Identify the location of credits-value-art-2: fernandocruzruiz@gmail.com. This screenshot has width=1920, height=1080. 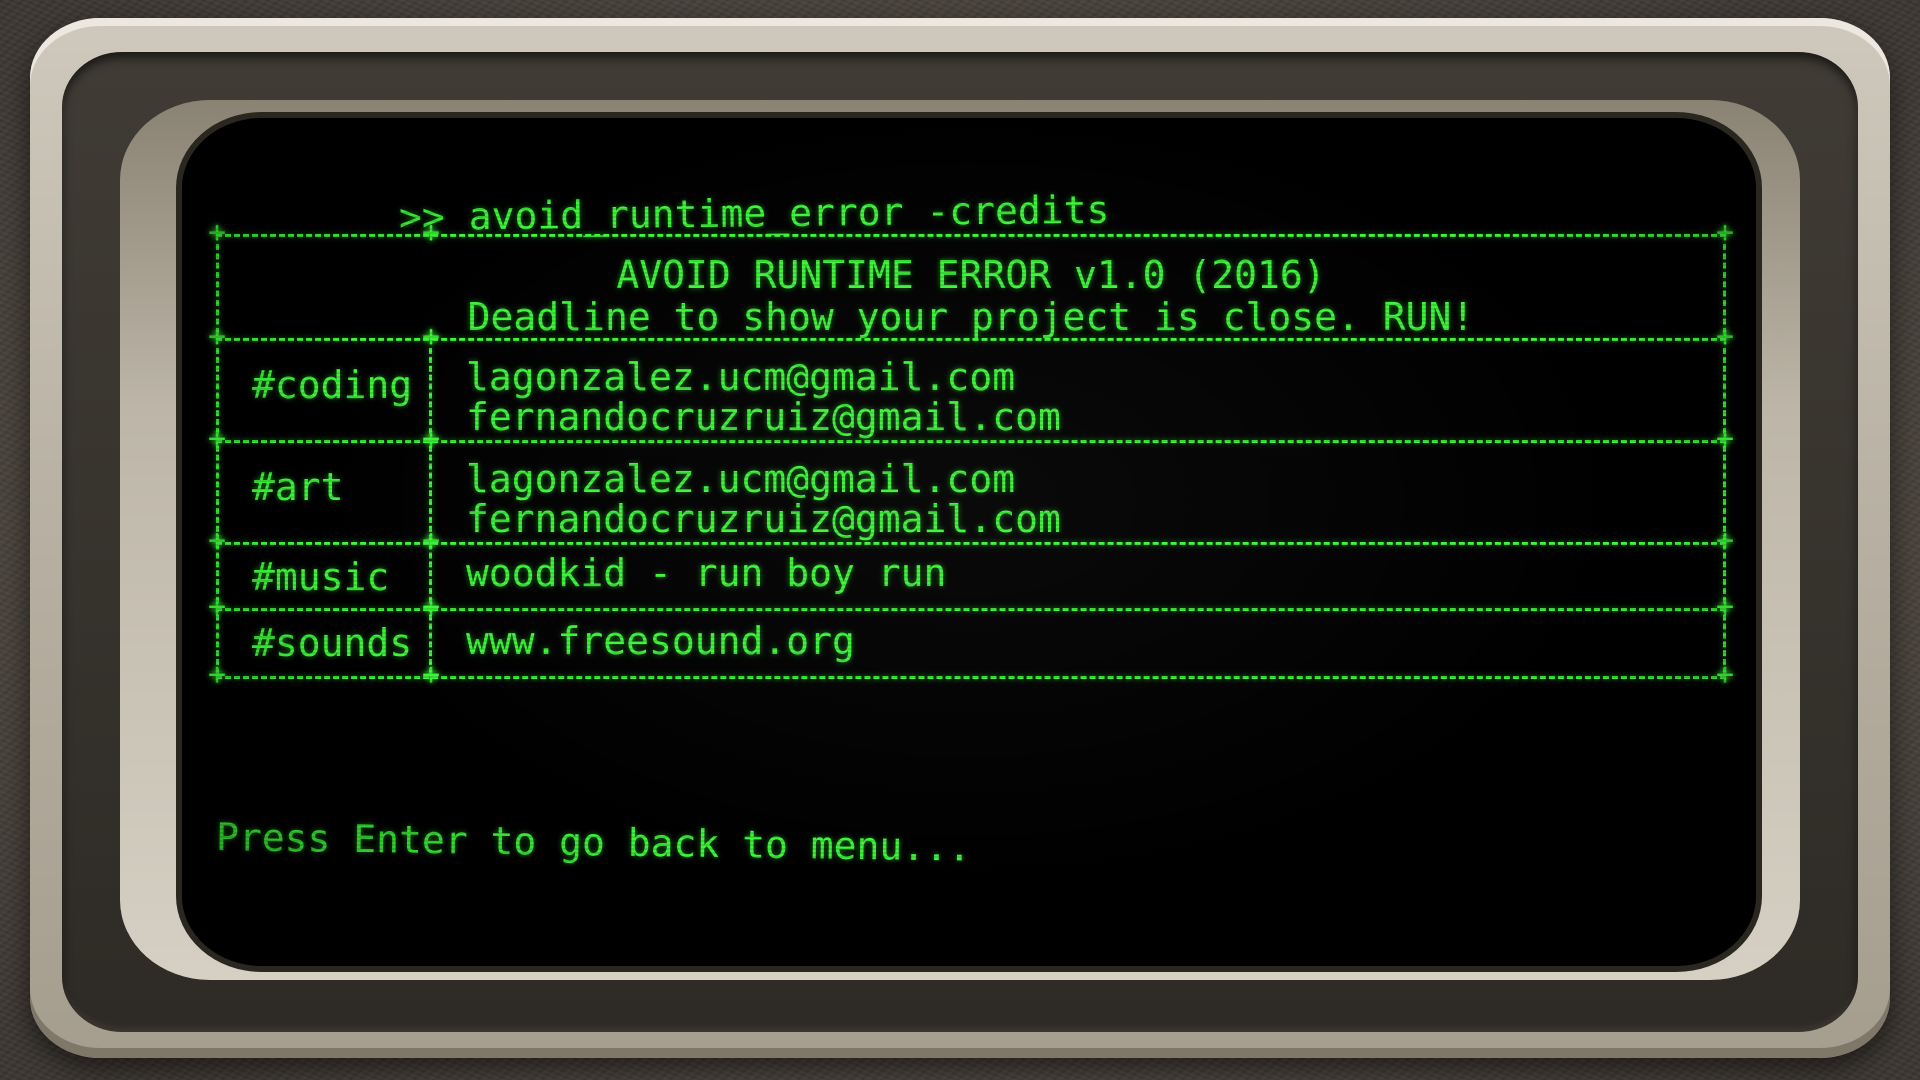
(763, 519).